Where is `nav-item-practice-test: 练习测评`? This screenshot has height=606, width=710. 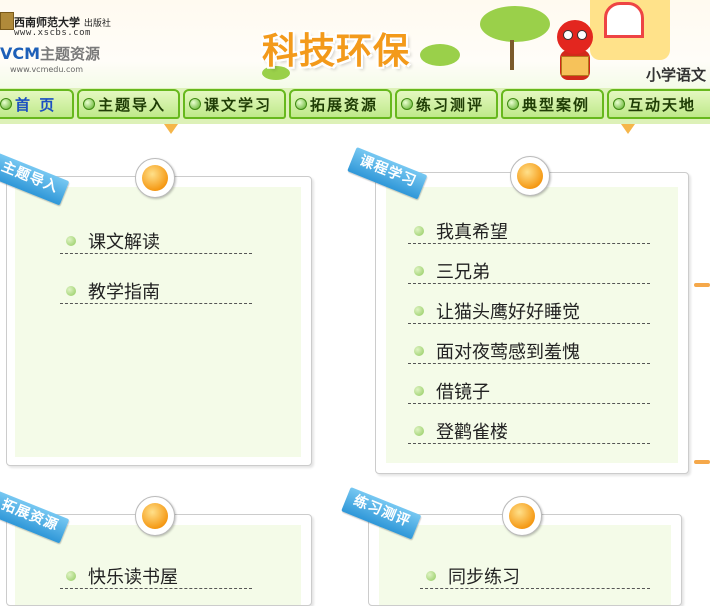
nav-item-practice-test: 练习测评 is located at coordinates (446, 104).